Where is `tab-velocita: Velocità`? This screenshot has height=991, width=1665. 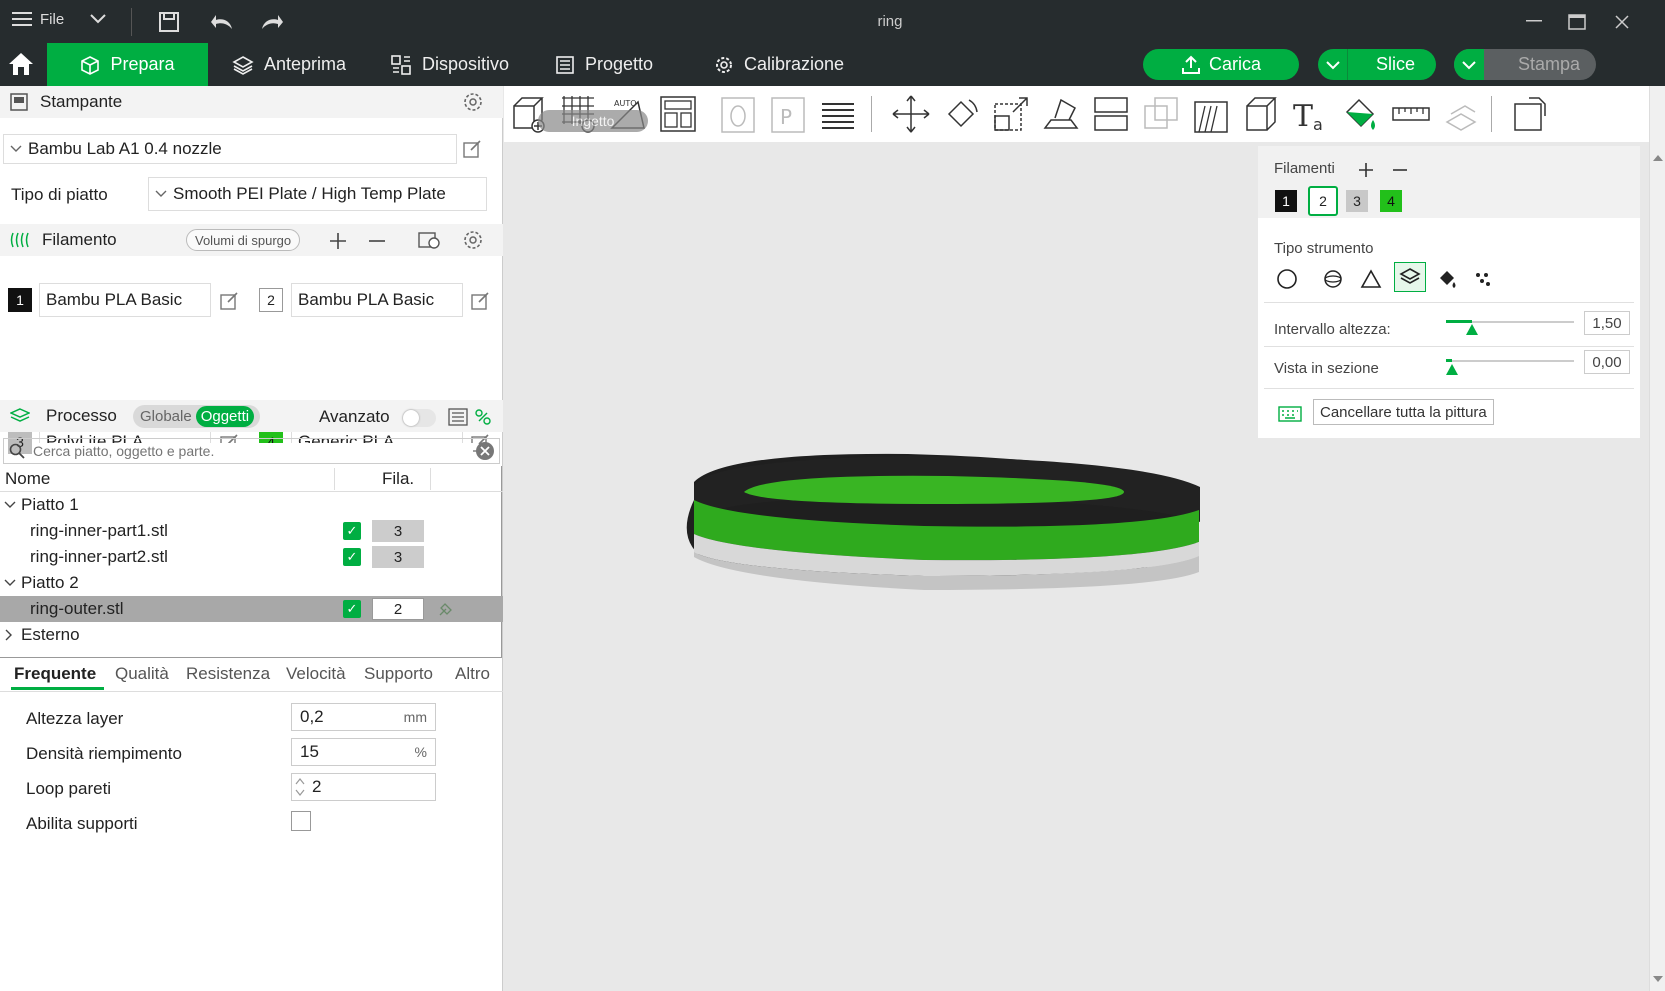
tab-velocita: Velocità is located at coordinates (316, 674).